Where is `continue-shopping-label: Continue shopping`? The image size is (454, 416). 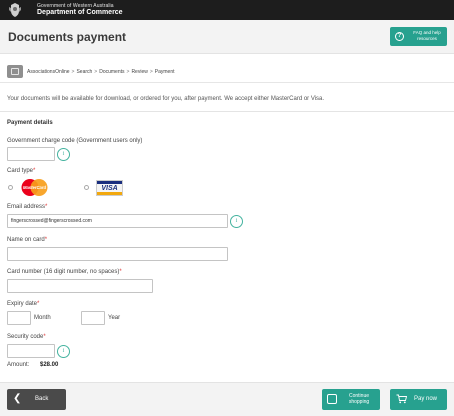
continue-shopping-label: Continue shopping is located at coordinates (359, 399).